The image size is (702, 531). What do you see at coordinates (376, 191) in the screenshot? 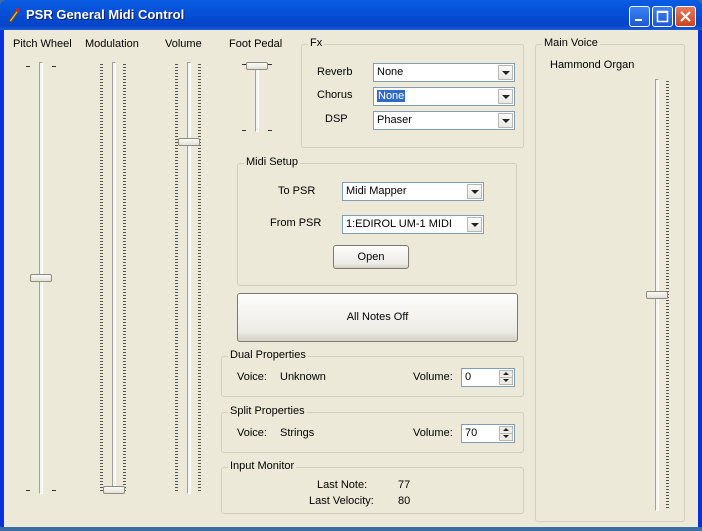
I see `to-psr-value: Midi Mapper` at bounding box center [376, 191].